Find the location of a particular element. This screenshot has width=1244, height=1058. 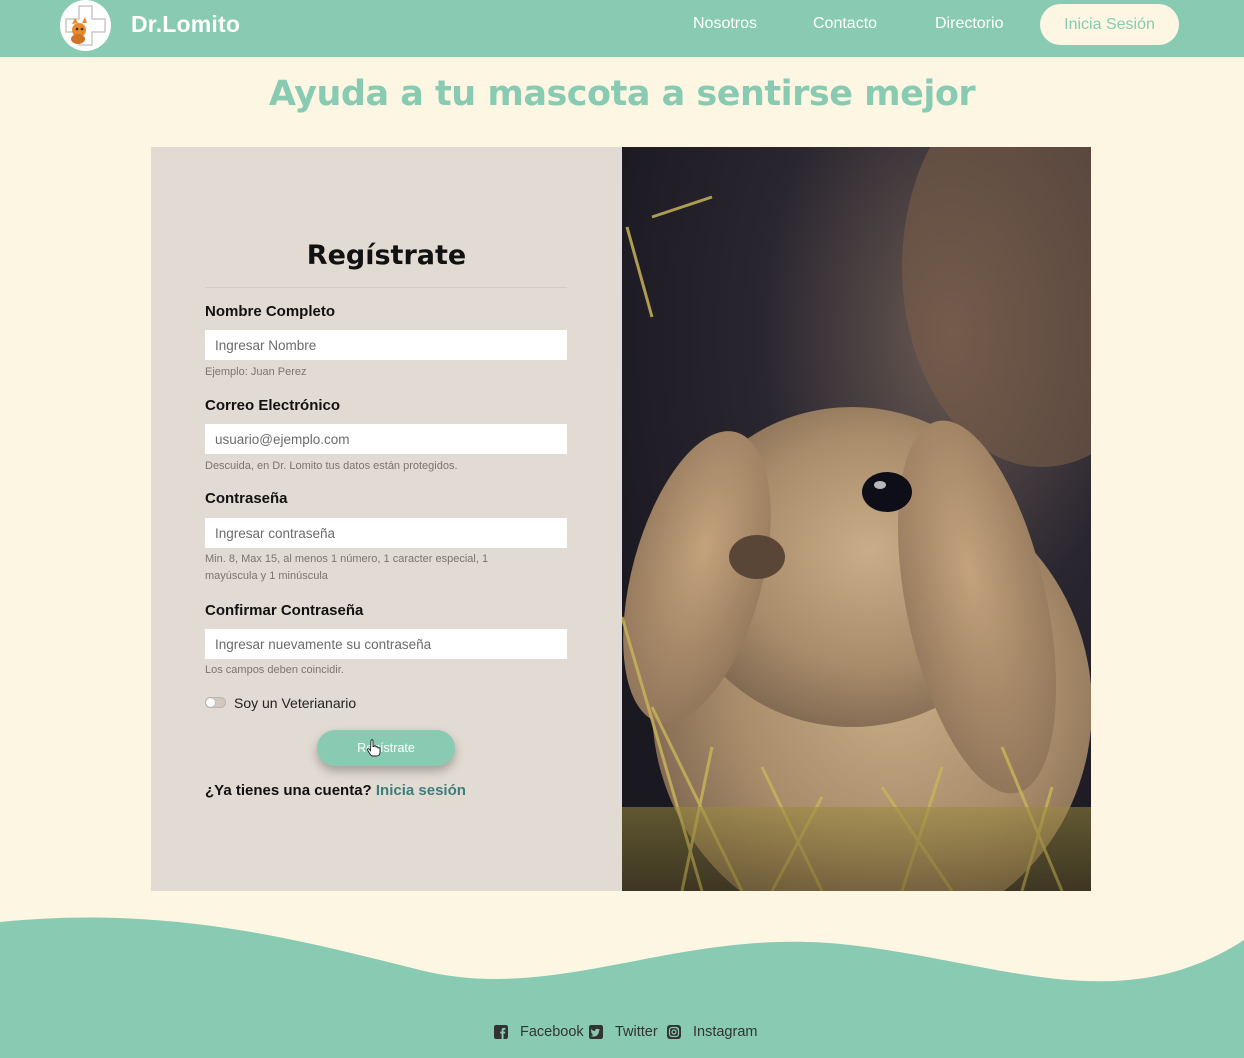

brand-name: Dr.Lomito is located at coordinates (185, 24).